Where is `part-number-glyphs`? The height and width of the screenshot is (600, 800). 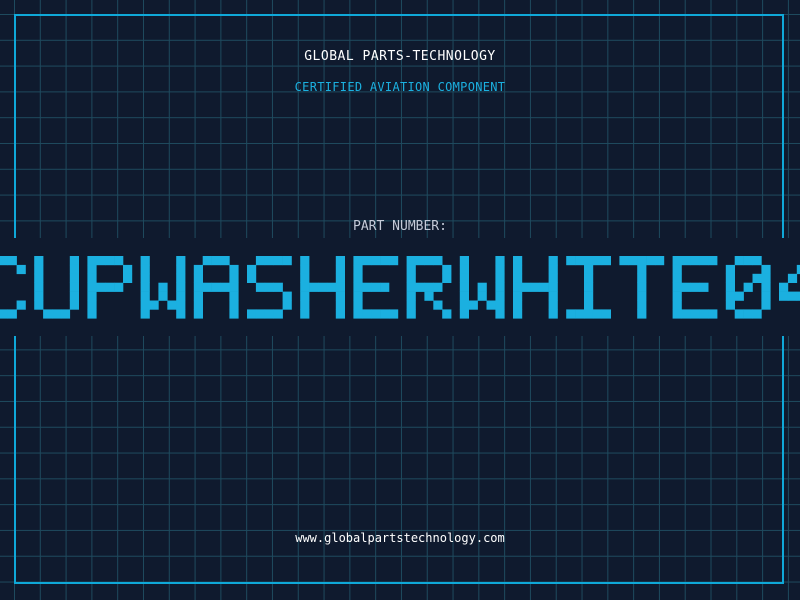 part-number-glyphs is located at coordinates (400, 287).